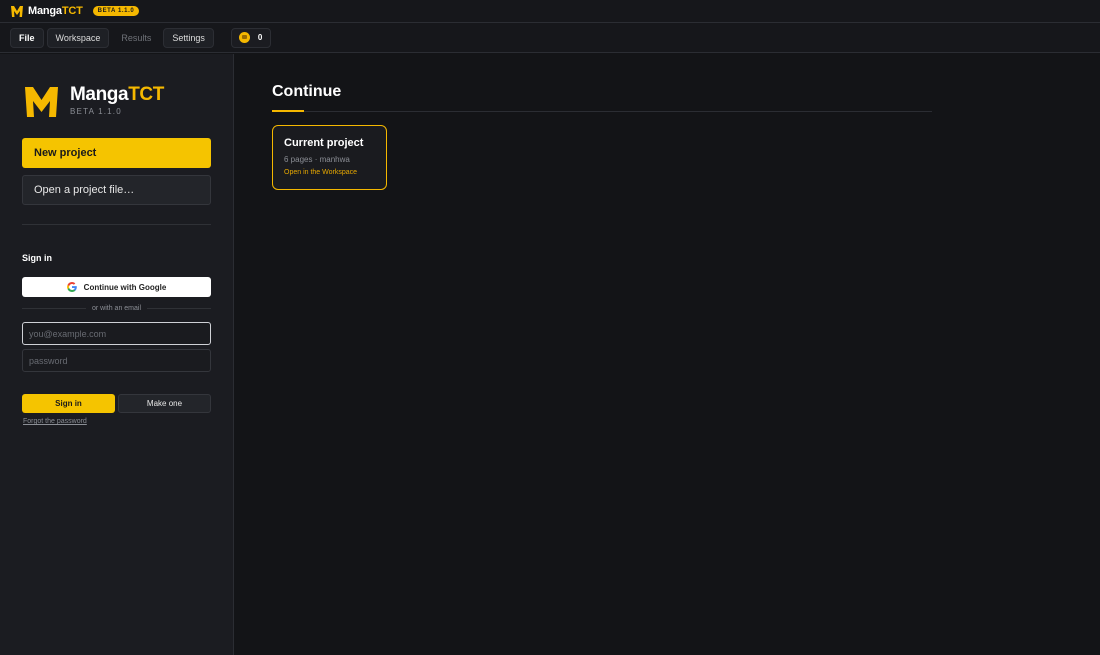  I want to click on continue-with-google-button: Continue with Google, so click(116, 287).